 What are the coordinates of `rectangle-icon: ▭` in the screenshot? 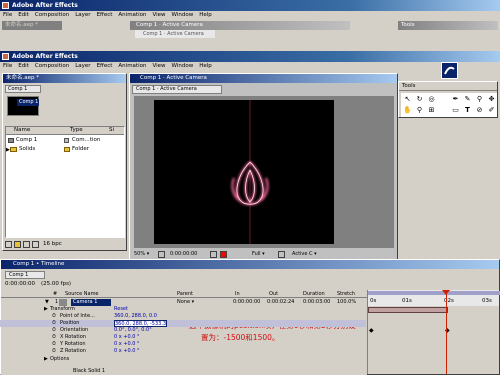 It's located at (455, 110).